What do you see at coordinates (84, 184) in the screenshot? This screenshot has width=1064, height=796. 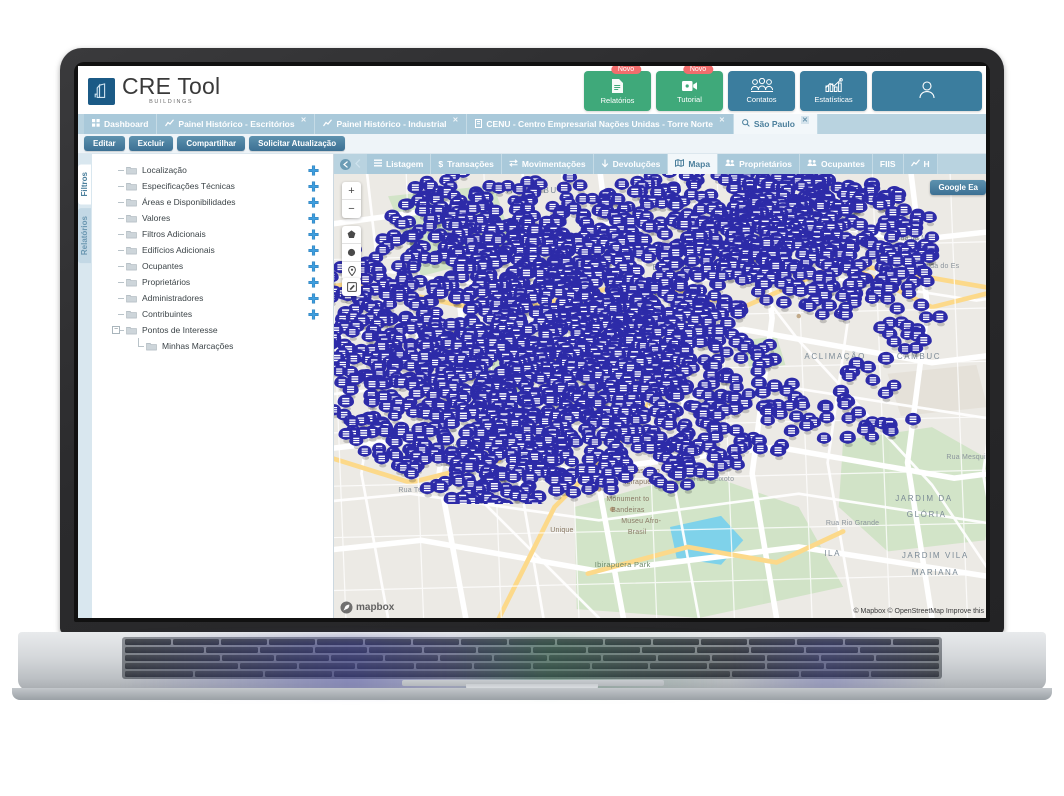 I see `rail-tab-filtros: Filtros` at bounding box center [84, 184].